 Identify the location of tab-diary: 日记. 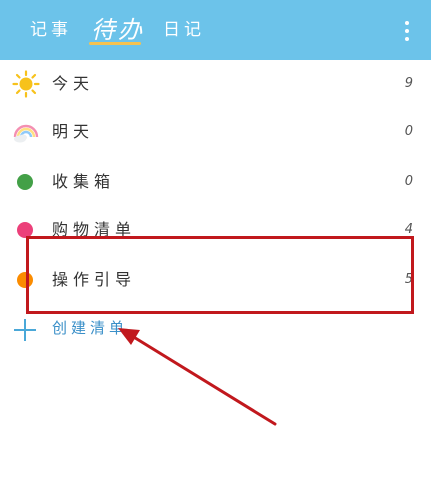
(184, 30).